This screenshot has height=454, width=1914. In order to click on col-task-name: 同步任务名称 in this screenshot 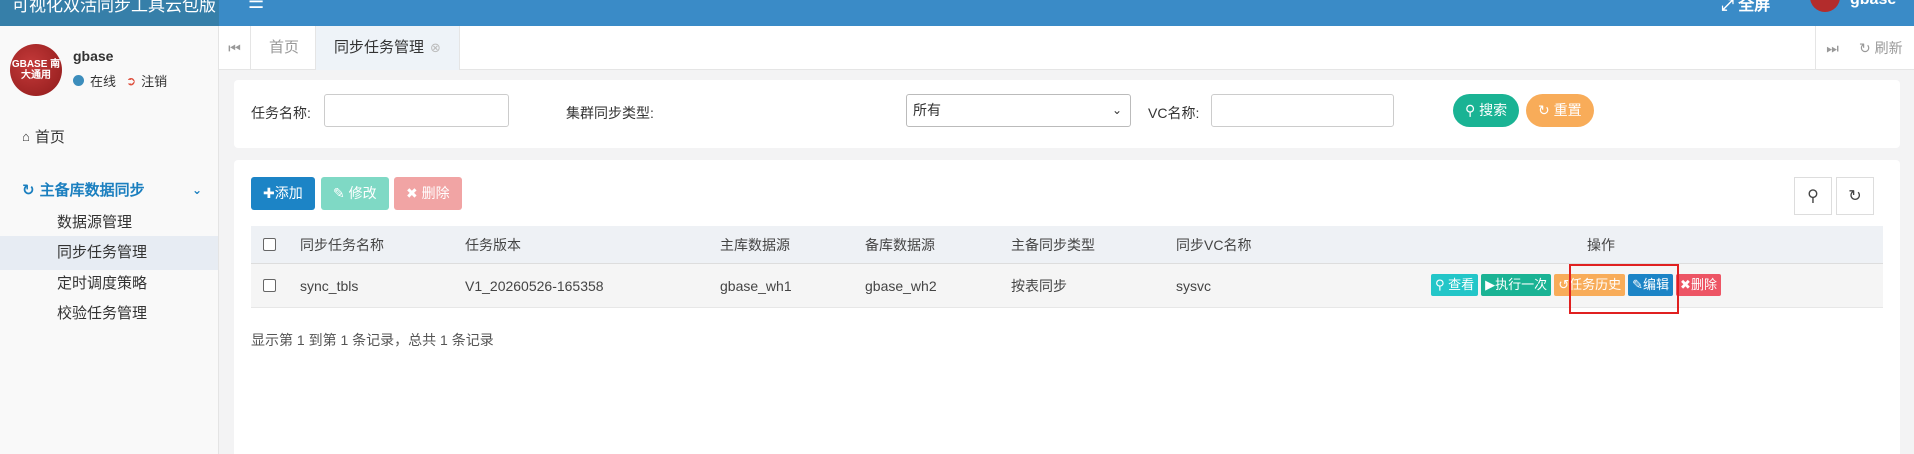, I will do `click(342, 244)`.